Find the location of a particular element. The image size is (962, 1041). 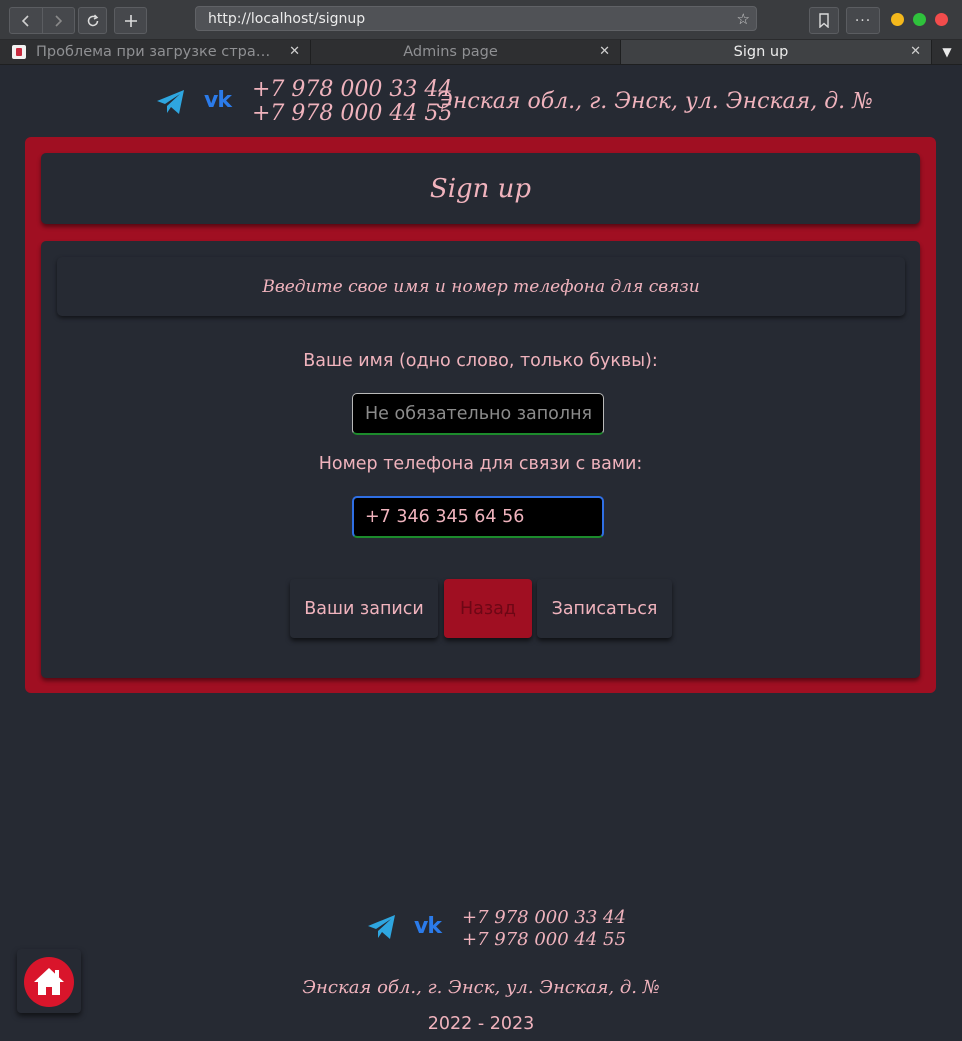

bookmark-icon is located at coordinates (824, 20).